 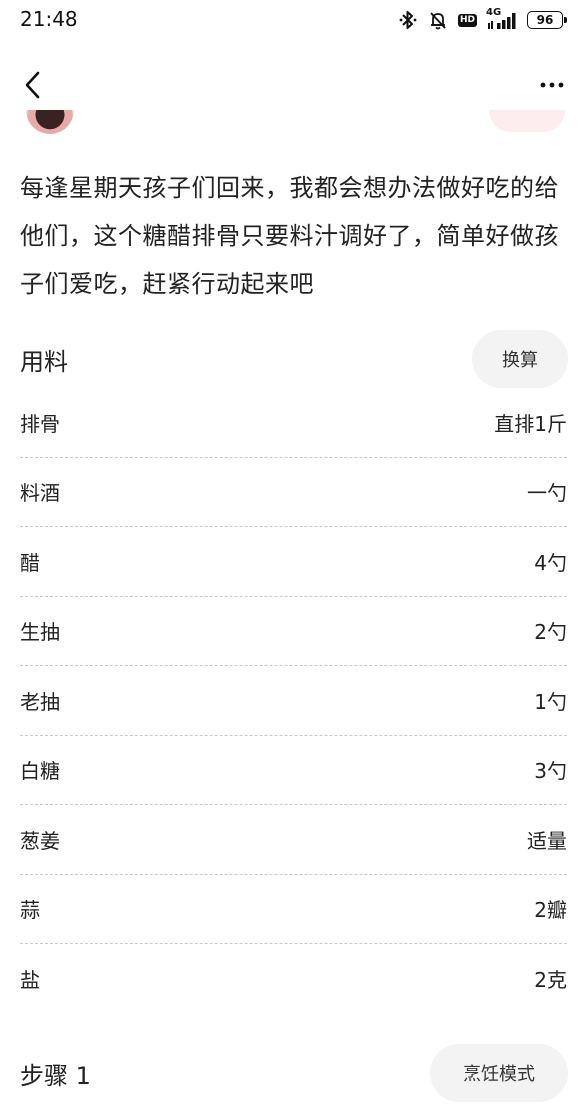 What do you see at coordinates (32, 85) in the screenshot?
I see `chevron-left-icon` at bounding box center [32, 85].